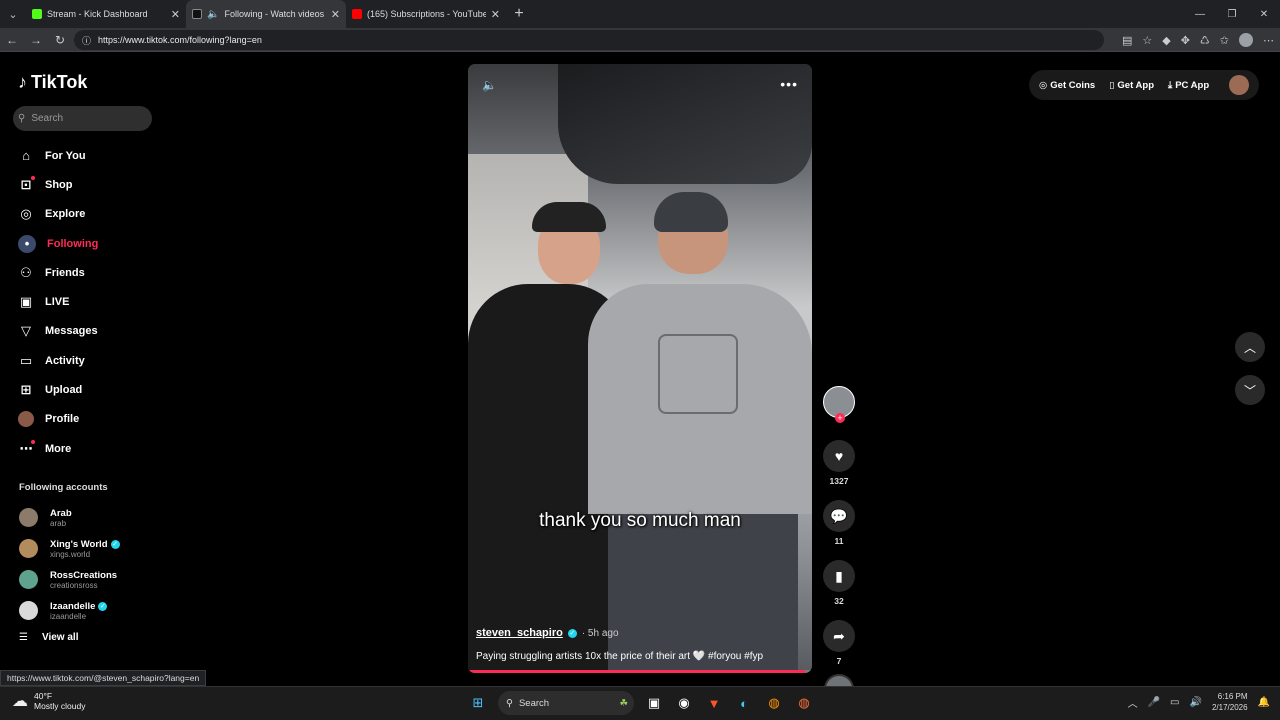 This screenshot has width=1280, height=720. I want to click on reload-icon: ↻, so click(60, 40).